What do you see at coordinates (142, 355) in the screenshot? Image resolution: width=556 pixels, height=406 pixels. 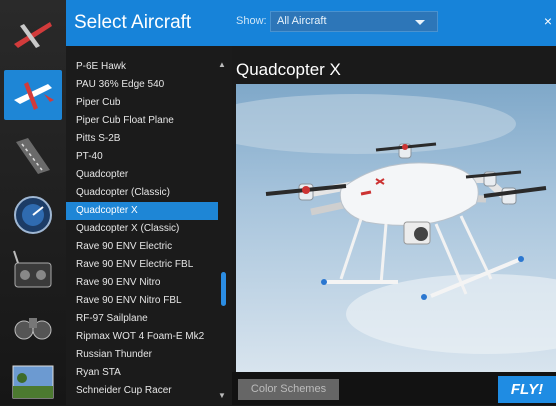 I see `aircraft-list-item: Russian Thunder` at bounding box center [142, 355].